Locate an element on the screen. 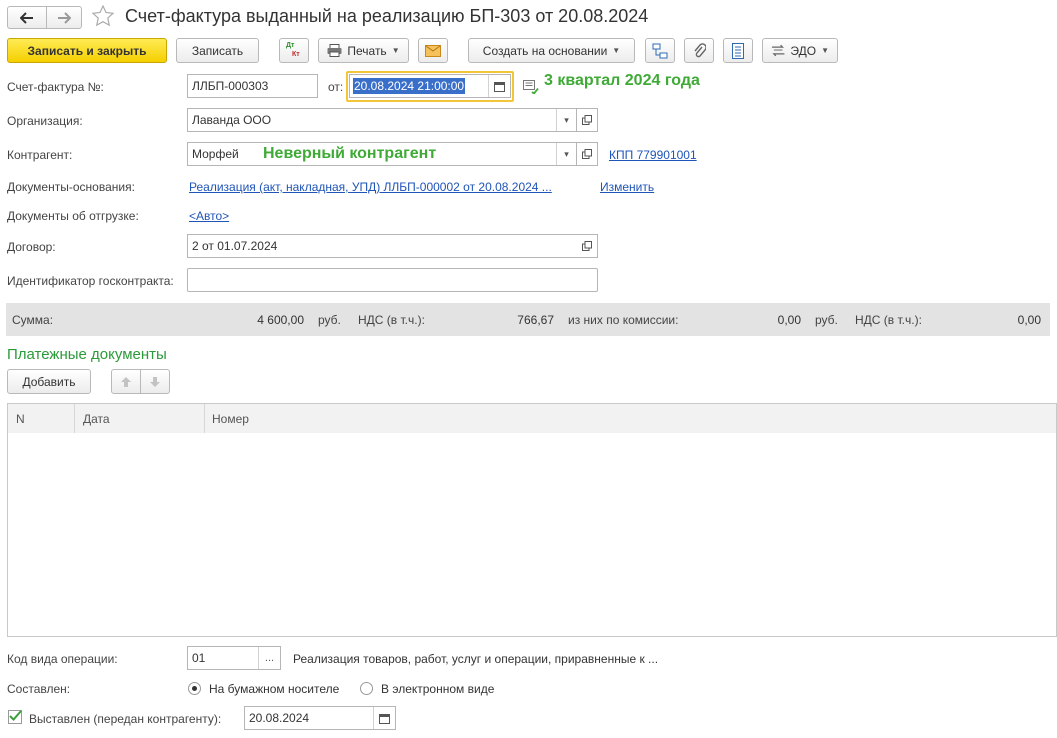 This screenshot has height=738, width=1057. issued-checkbox is located at coordinates (15, 717).